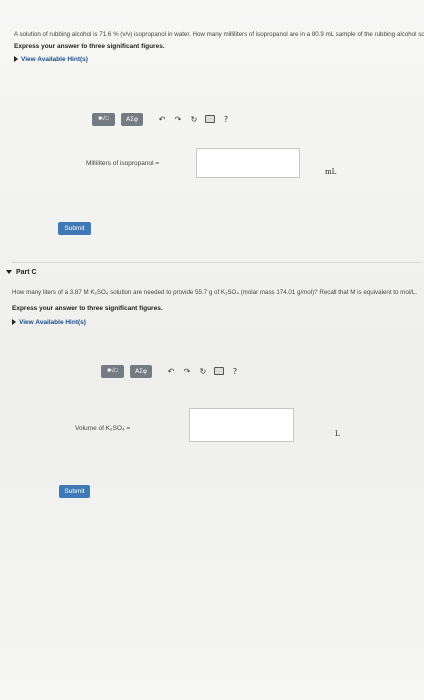 Image resolution: width=424 pixels, height=700 pixels. What do you see at coordinates (26, 272) in the screenshot?
I see `part-c-title: Part C` at bounding box center [26, 272].